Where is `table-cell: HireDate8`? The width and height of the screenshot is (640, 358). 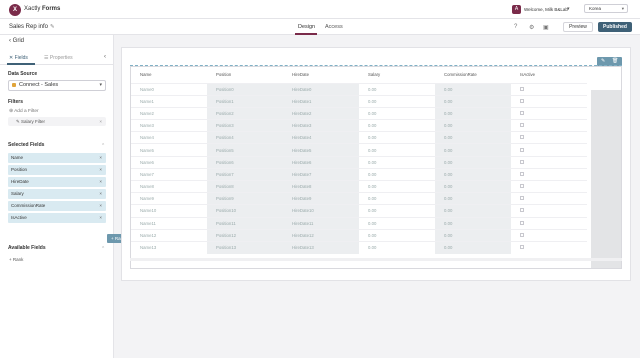 table-cell: HireDate8 is located at coordinates (321, 186).